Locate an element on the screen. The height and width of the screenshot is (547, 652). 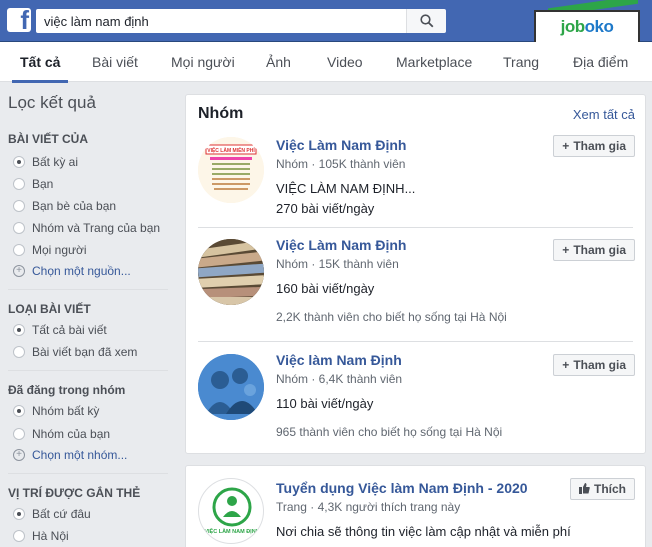
joboko-logo: job oko is located at coordinates (587, 27).